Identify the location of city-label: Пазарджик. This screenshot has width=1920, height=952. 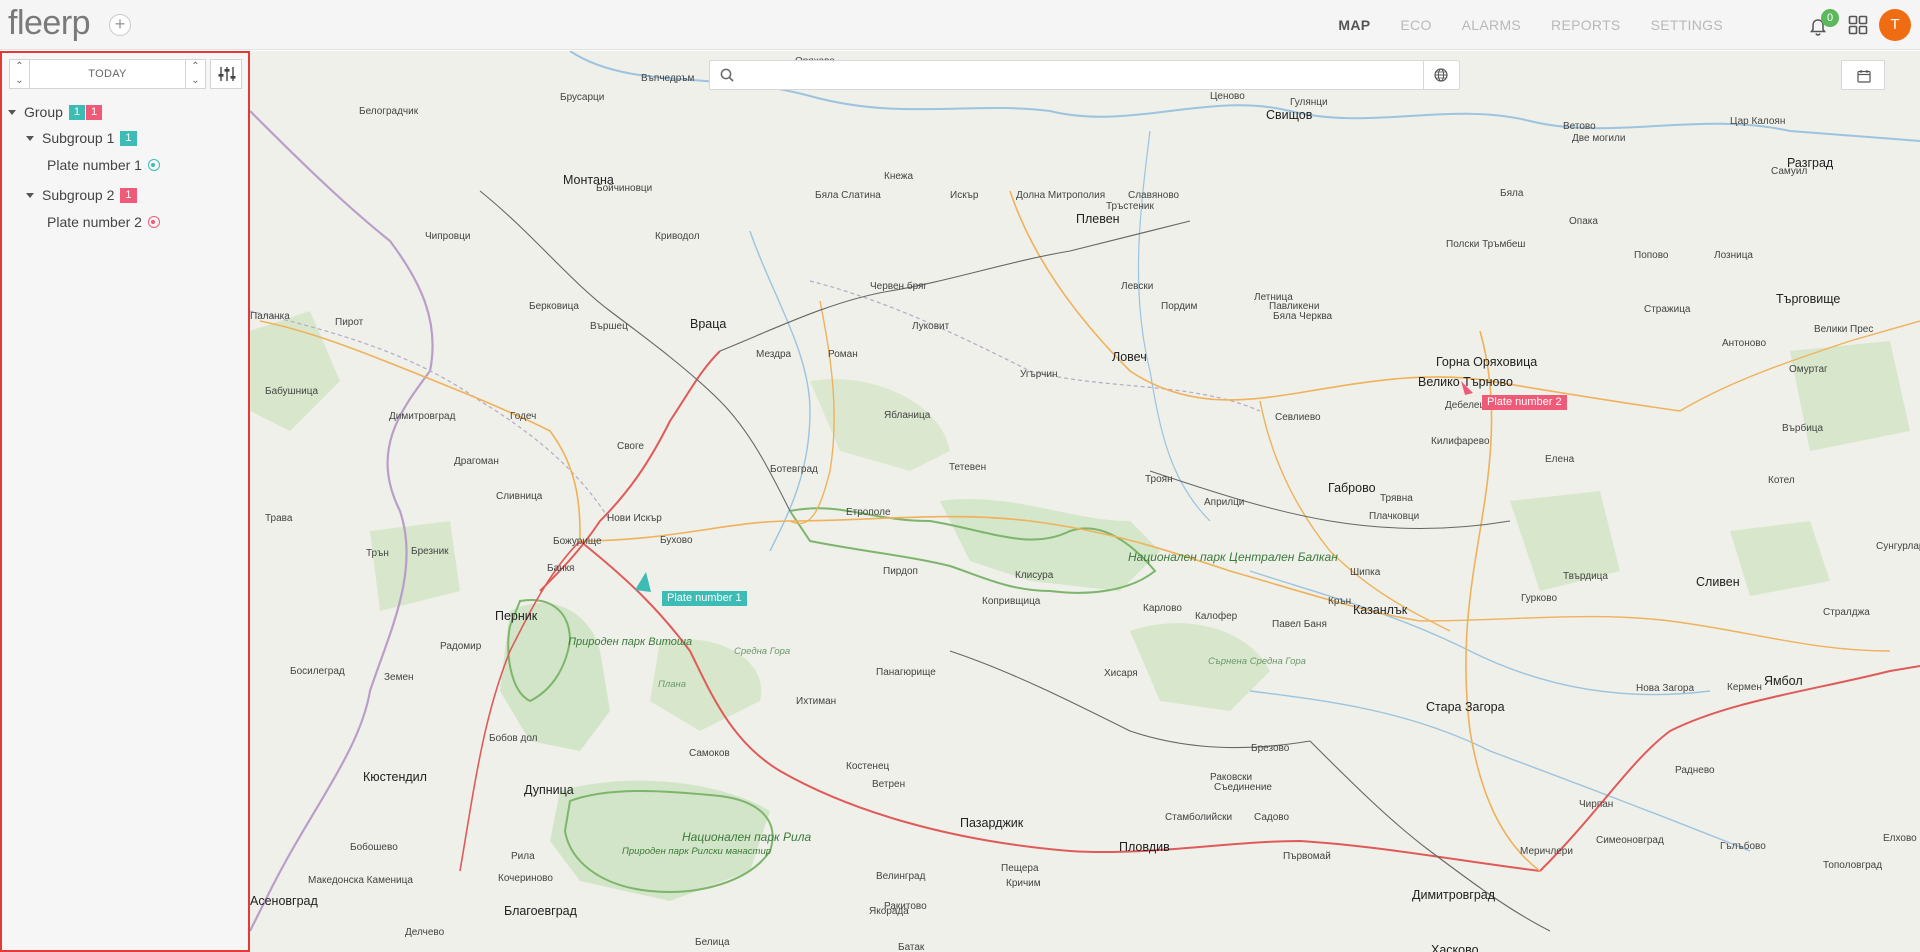
(992, 823).